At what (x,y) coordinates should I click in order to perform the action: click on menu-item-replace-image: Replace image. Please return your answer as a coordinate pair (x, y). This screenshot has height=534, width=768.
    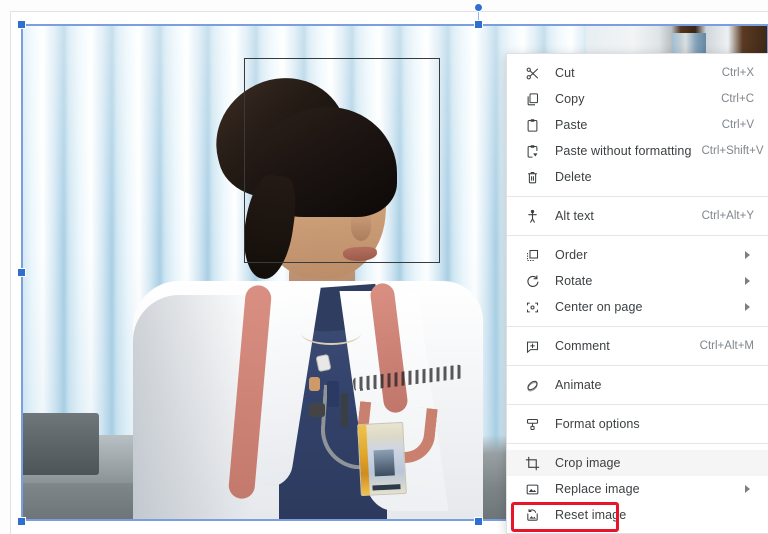
    Looking at the image, I should click on (637, 489).